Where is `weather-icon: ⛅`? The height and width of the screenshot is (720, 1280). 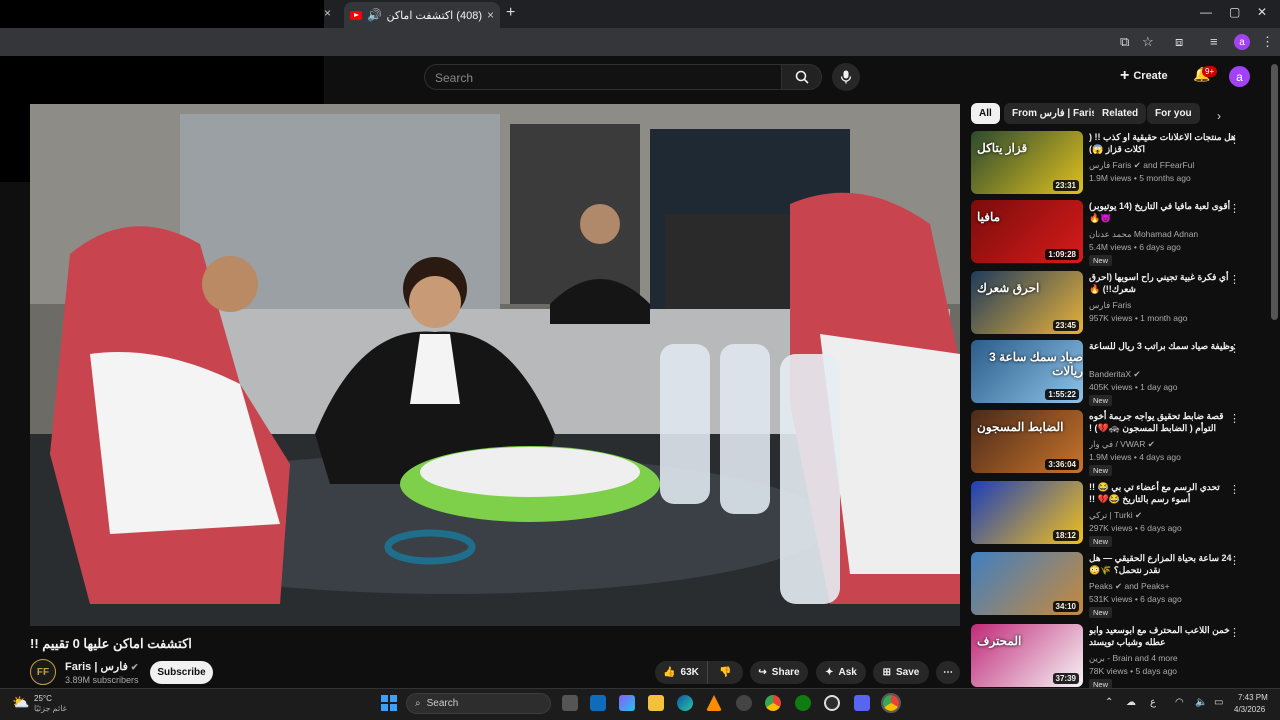 weather-icon: ⛅ is located at coordinates (20, 702).